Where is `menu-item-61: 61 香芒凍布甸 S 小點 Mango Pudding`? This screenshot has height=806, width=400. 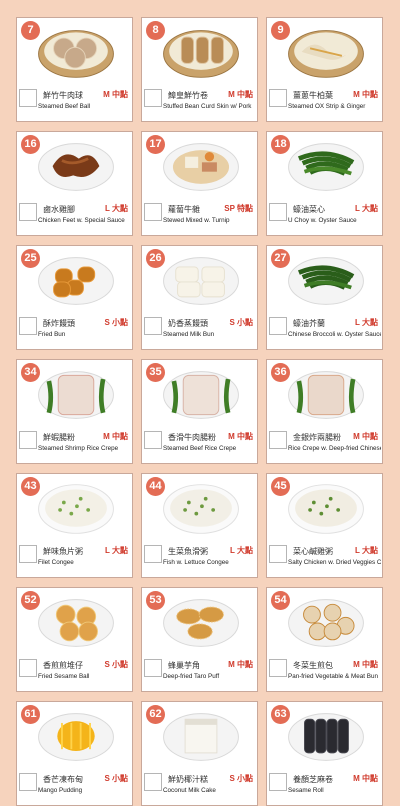
menu-item-61: 61 香芒凍布甸 S 小點 Mango Pudding is located at coordinates (74, 753).